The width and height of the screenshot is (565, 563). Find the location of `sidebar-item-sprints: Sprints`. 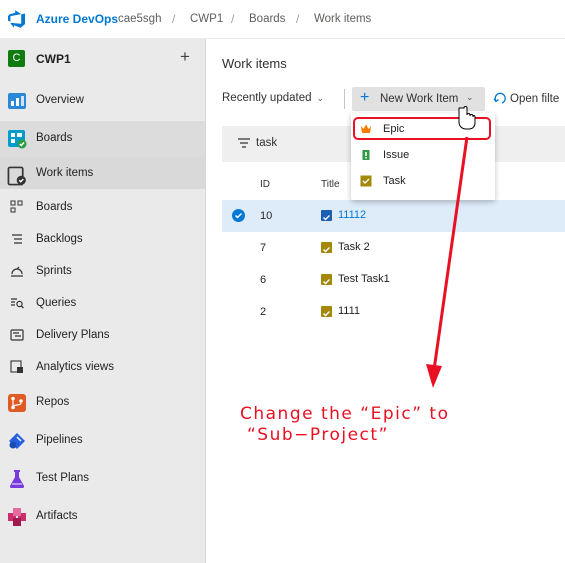

sidebar-item-sprints: Sprints is located at coordinates (102, 271).